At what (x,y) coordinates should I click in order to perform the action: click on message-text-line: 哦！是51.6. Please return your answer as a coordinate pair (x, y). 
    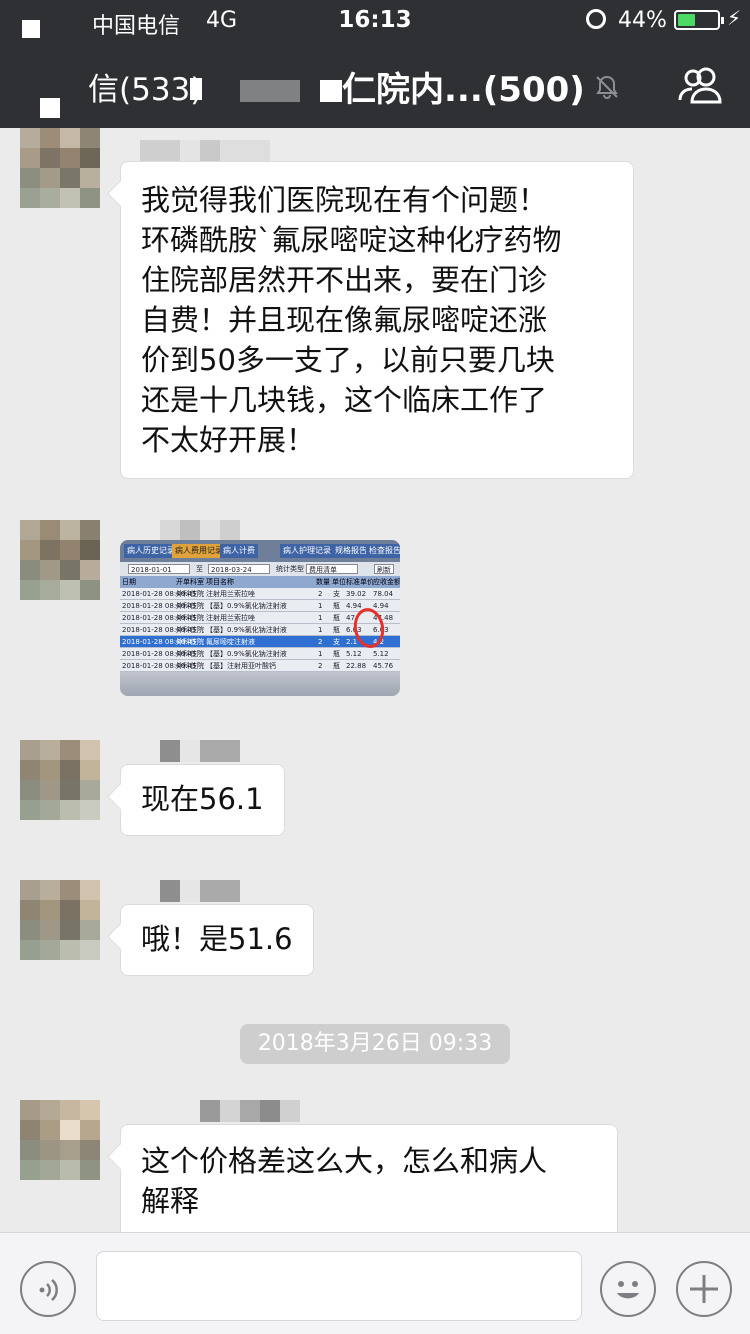
    Looking at the image, I should click on (217, 939).